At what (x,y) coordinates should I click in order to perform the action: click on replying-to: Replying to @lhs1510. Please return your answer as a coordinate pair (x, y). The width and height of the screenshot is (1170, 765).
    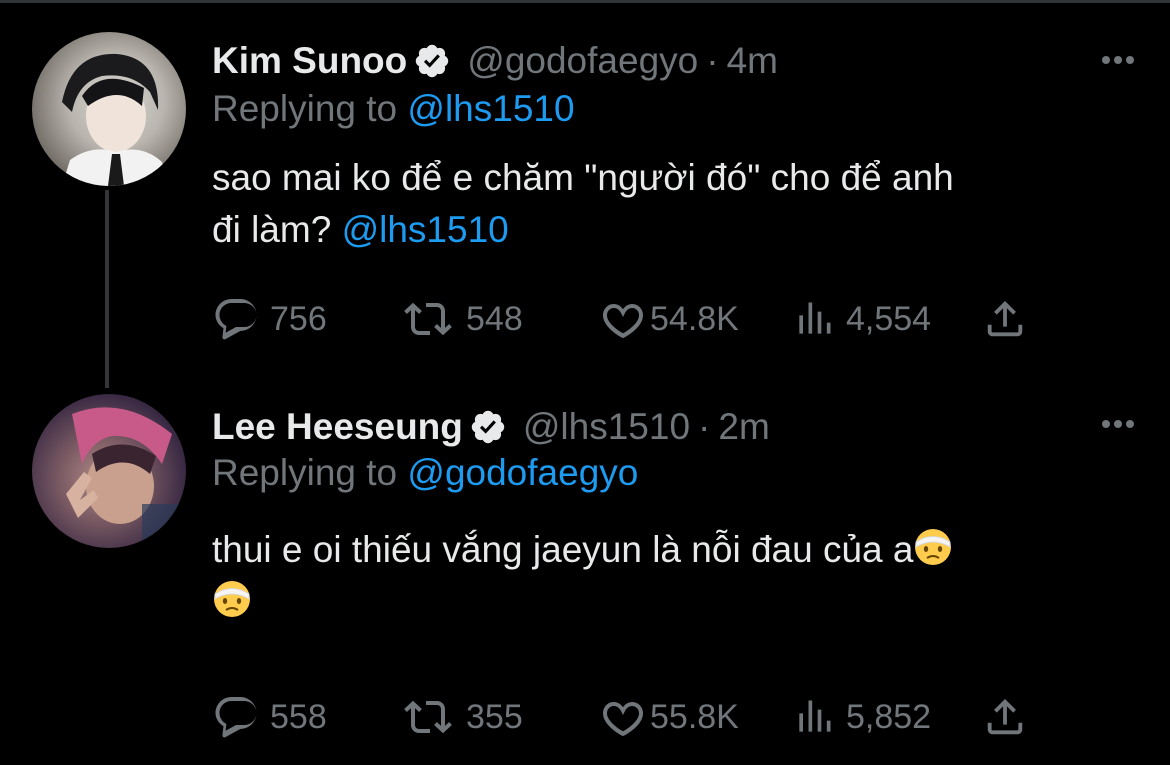
    Looking at the image, I should click on (393, 109).